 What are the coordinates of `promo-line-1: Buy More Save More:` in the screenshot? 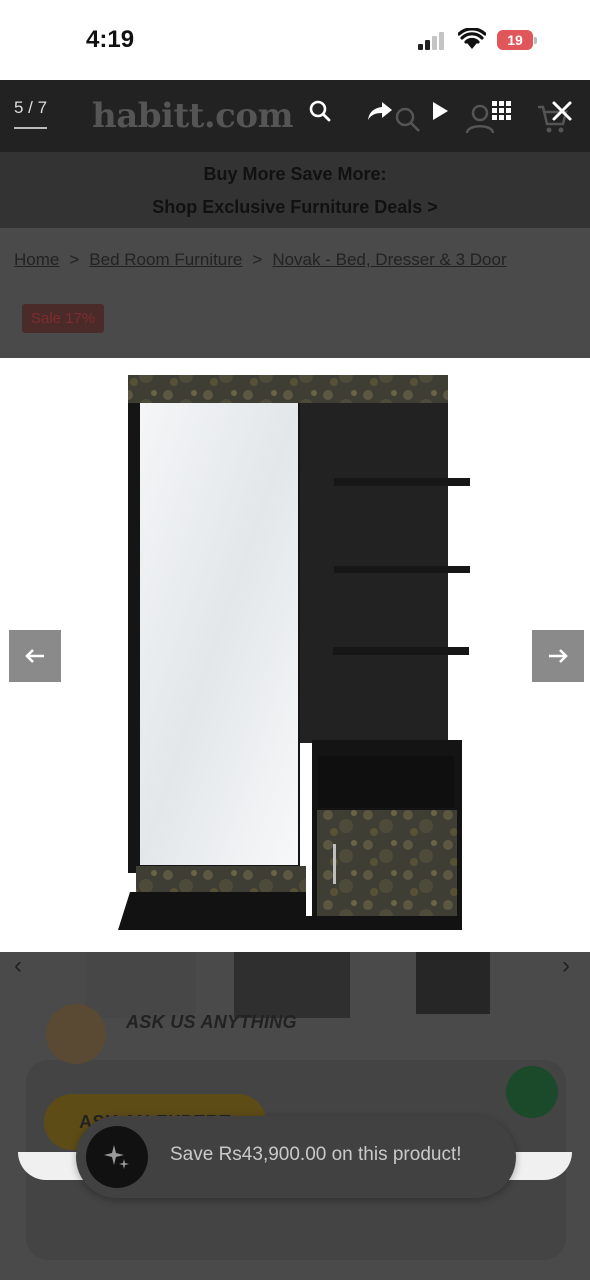 It's located at (295, 174).